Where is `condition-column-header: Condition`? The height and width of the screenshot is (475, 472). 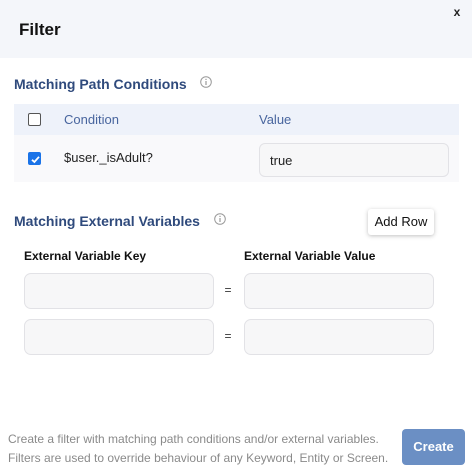
condition-column-header: Condition is located at coordinates (91, 119).